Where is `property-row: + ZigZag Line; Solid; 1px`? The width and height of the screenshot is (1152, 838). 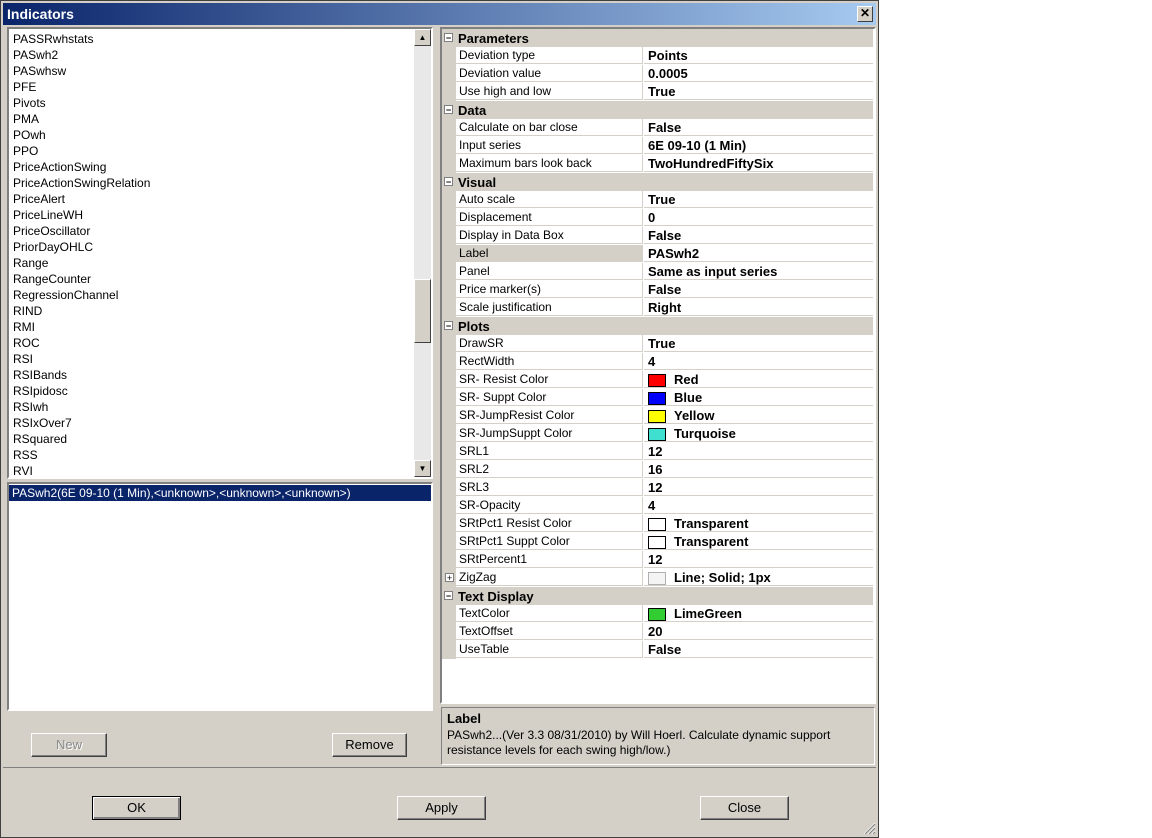
property-row: + ZigZag Line; Solid; 1px is located at coordinates (657, 578).